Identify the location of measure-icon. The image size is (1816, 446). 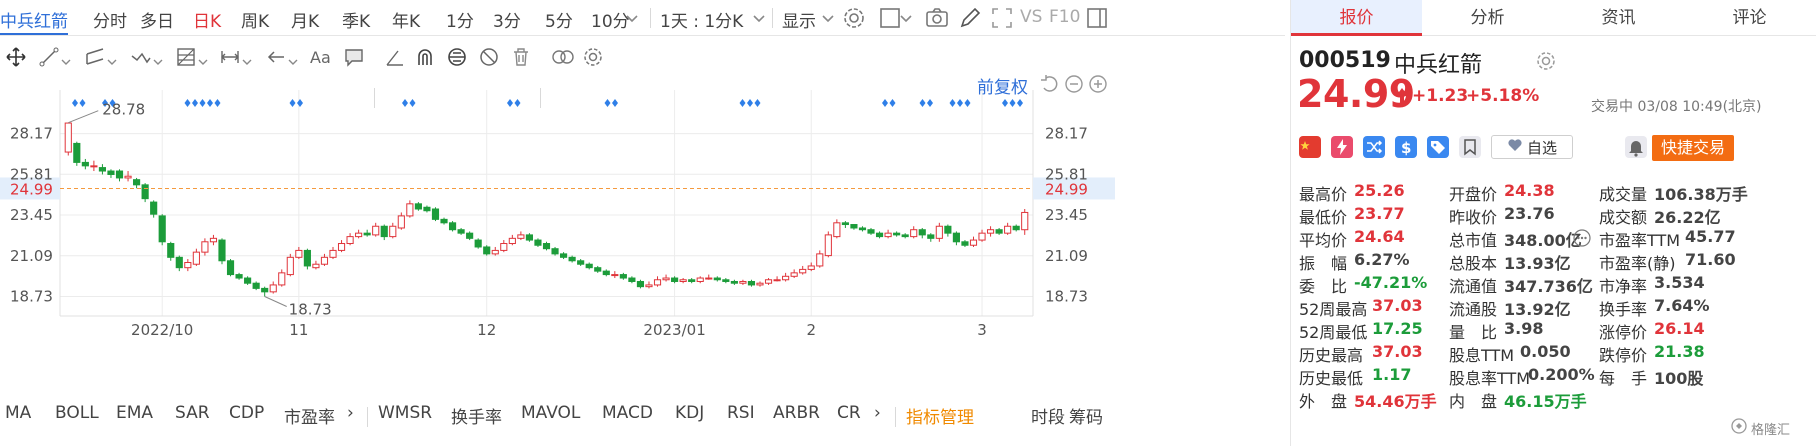
(230, 57).